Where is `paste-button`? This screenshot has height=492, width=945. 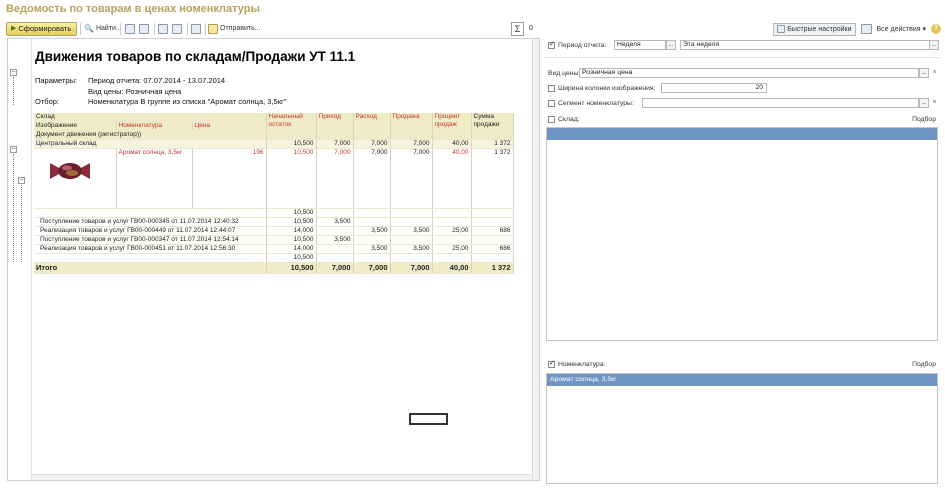 paste-button is located at coordinates (144, 29).